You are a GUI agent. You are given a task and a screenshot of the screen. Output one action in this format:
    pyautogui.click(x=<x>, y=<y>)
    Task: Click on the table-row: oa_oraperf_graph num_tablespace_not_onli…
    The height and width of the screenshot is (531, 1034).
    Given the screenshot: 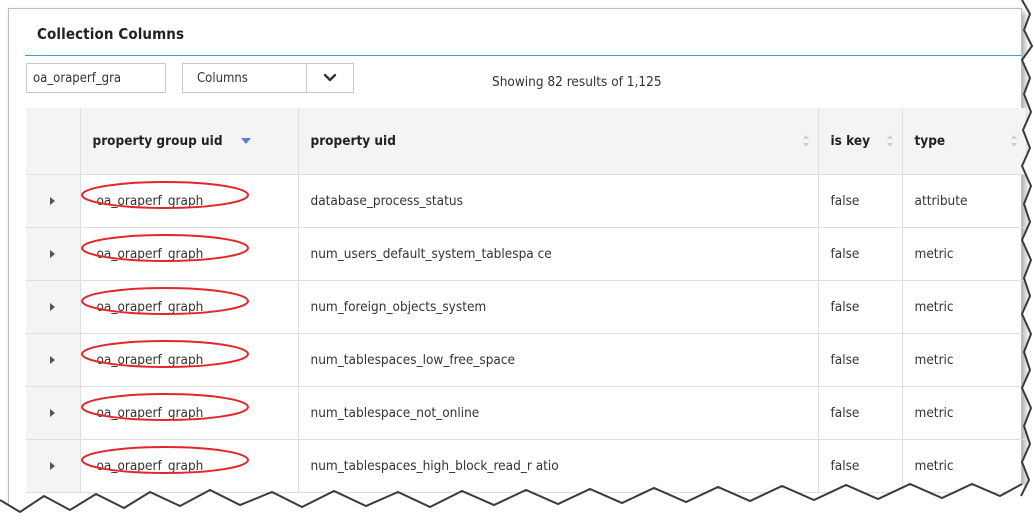 What is the action you would take?
    pyautogui.click(x=526, y=413)
    